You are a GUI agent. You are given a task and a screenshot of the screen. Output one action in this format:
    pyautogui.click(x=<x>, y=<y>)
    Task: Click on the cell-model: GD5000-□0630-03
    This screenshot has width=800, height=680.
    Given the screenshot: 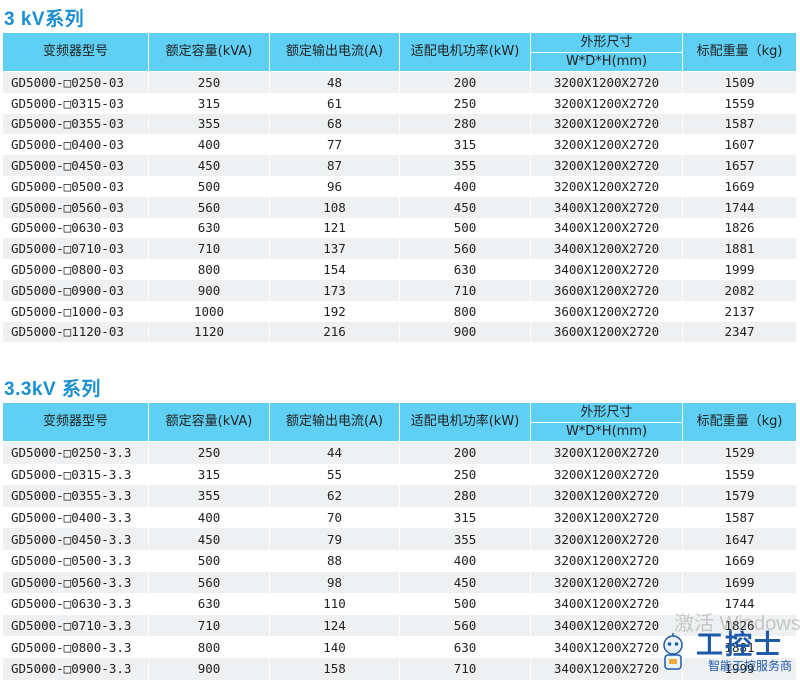 What is the action you would take?
    pyautogui.click(x=75, y=228)
    